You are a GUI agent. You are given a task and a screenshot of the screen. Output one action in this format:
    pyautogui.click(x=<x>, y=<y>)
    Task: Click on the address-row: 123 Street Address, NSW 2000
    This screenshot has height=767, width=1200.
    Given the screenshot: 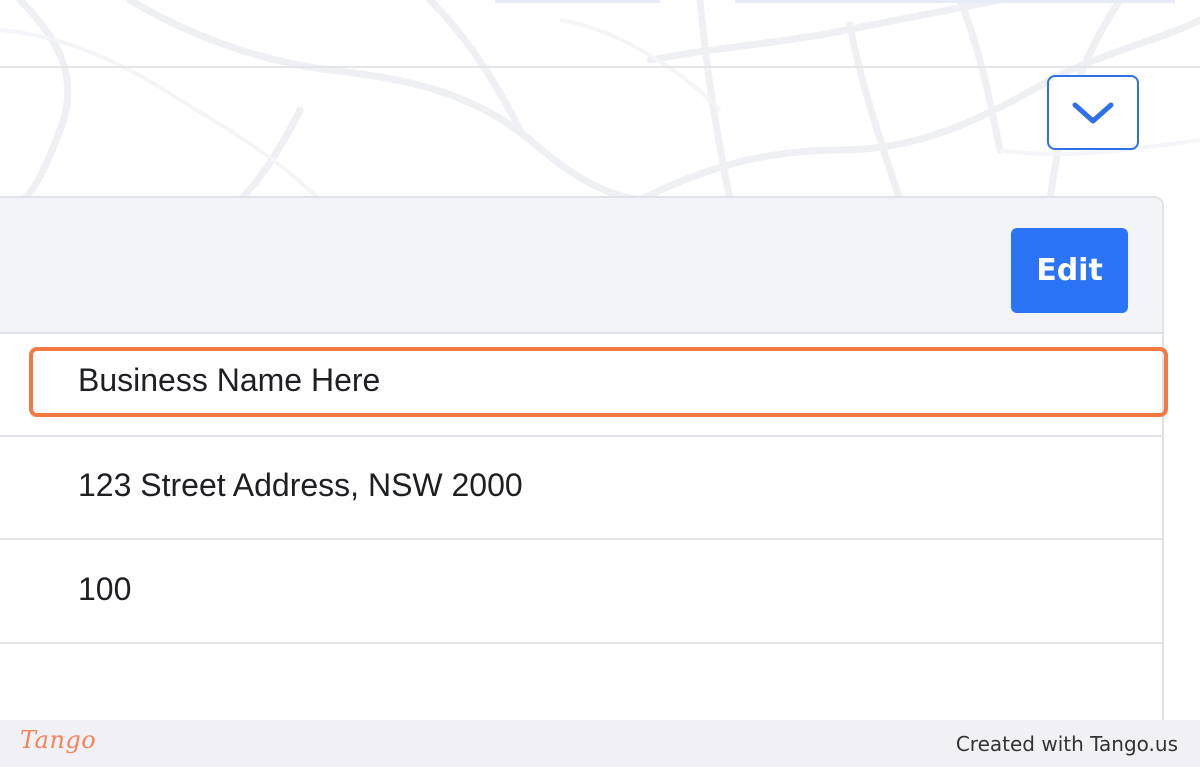 What is the action you would take?
    pyautogui.click(x=581, y=488)
    